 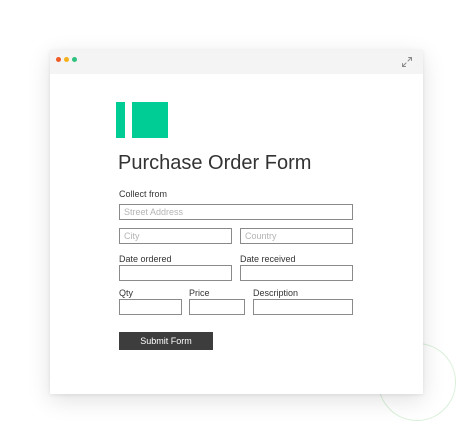 What do you see at coordinates (276, 293) in the screenshot?
I see `description-label: Description` at bounding box center [276, 293].